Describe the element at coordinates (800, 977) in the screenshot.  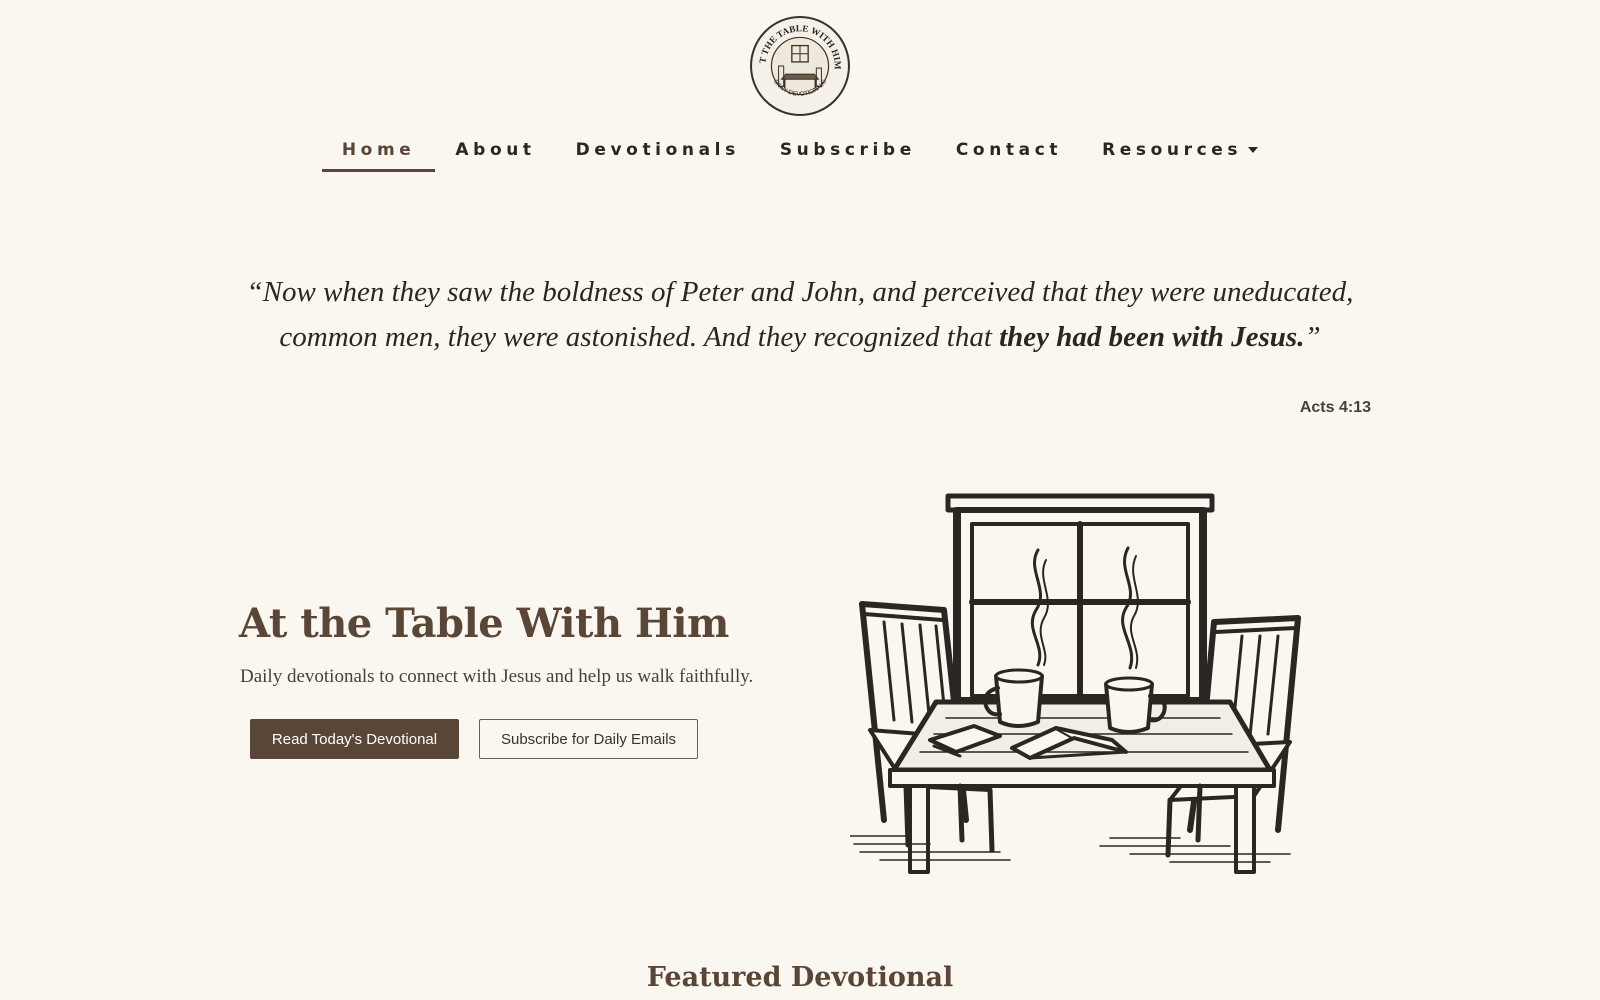
I see `featured-devotional-heading: Featured Devotional` at that location.